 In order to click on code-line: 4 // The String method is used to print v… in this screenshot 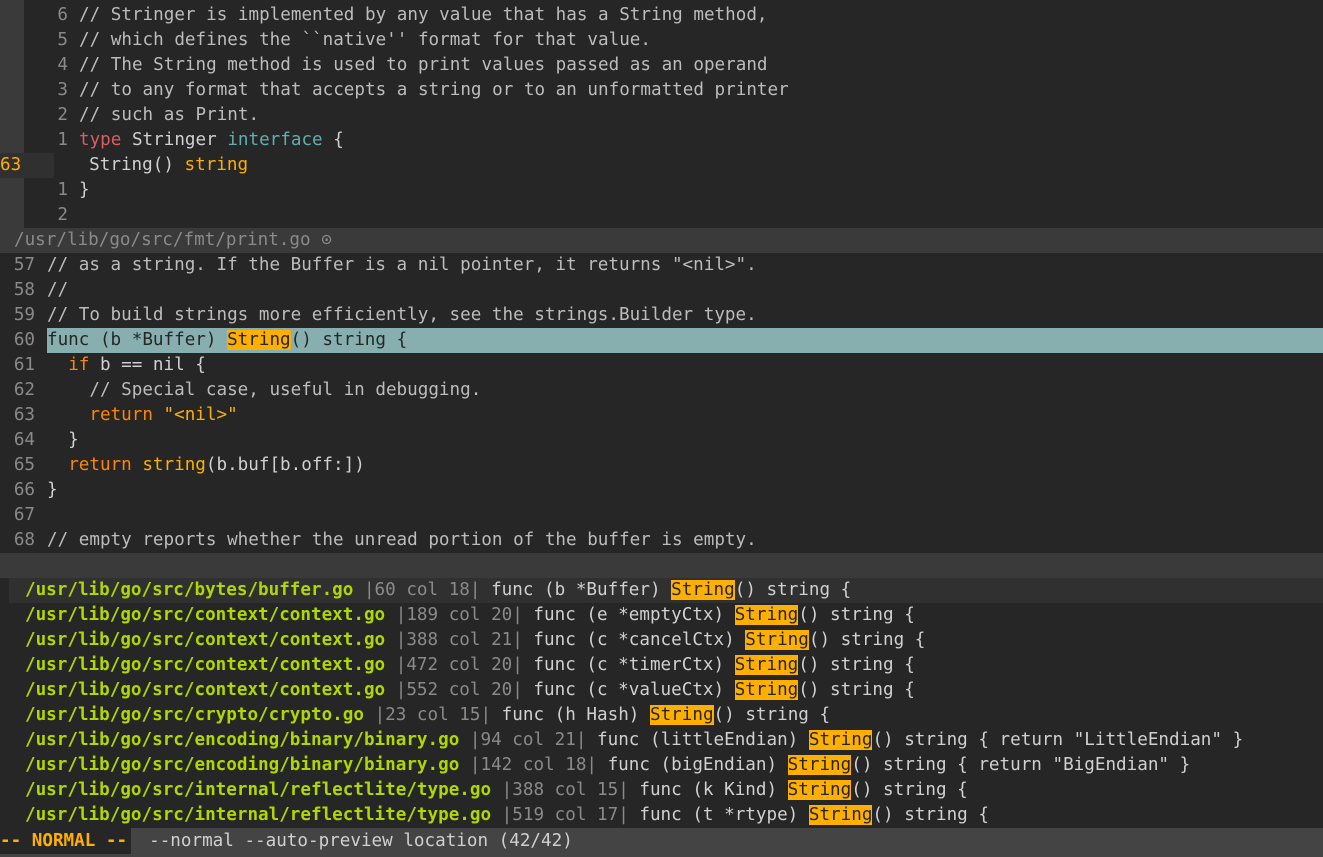, I will do `click(673, 65)`.